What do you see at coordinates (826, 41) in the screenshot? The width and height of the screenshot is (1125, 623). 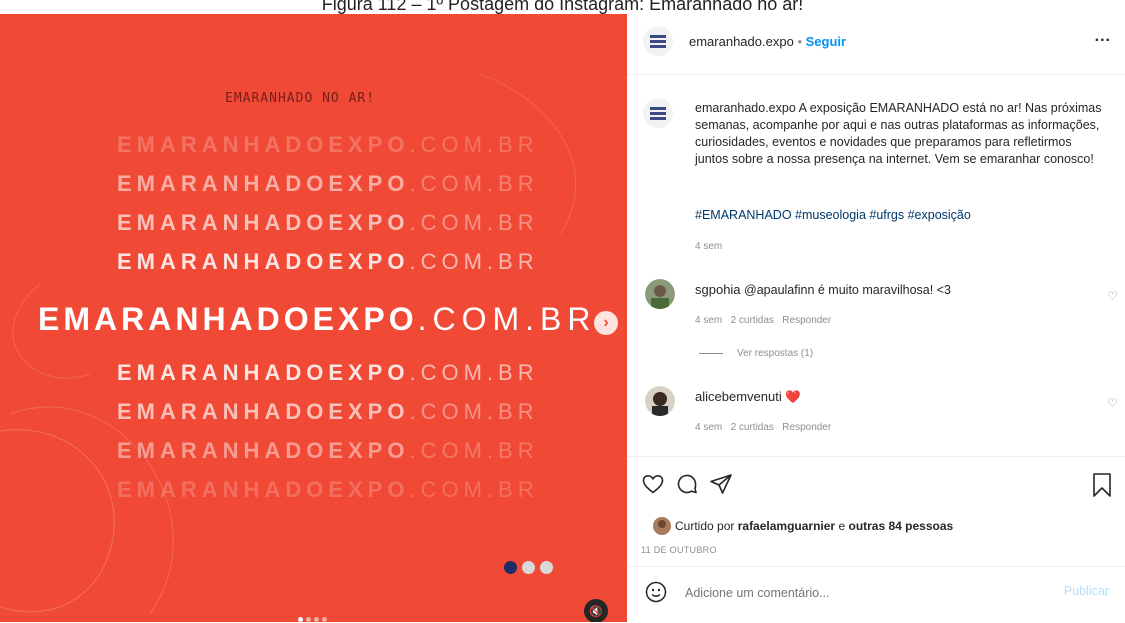 I see `follow-button: Seguir` at bounding box center [826, 41].